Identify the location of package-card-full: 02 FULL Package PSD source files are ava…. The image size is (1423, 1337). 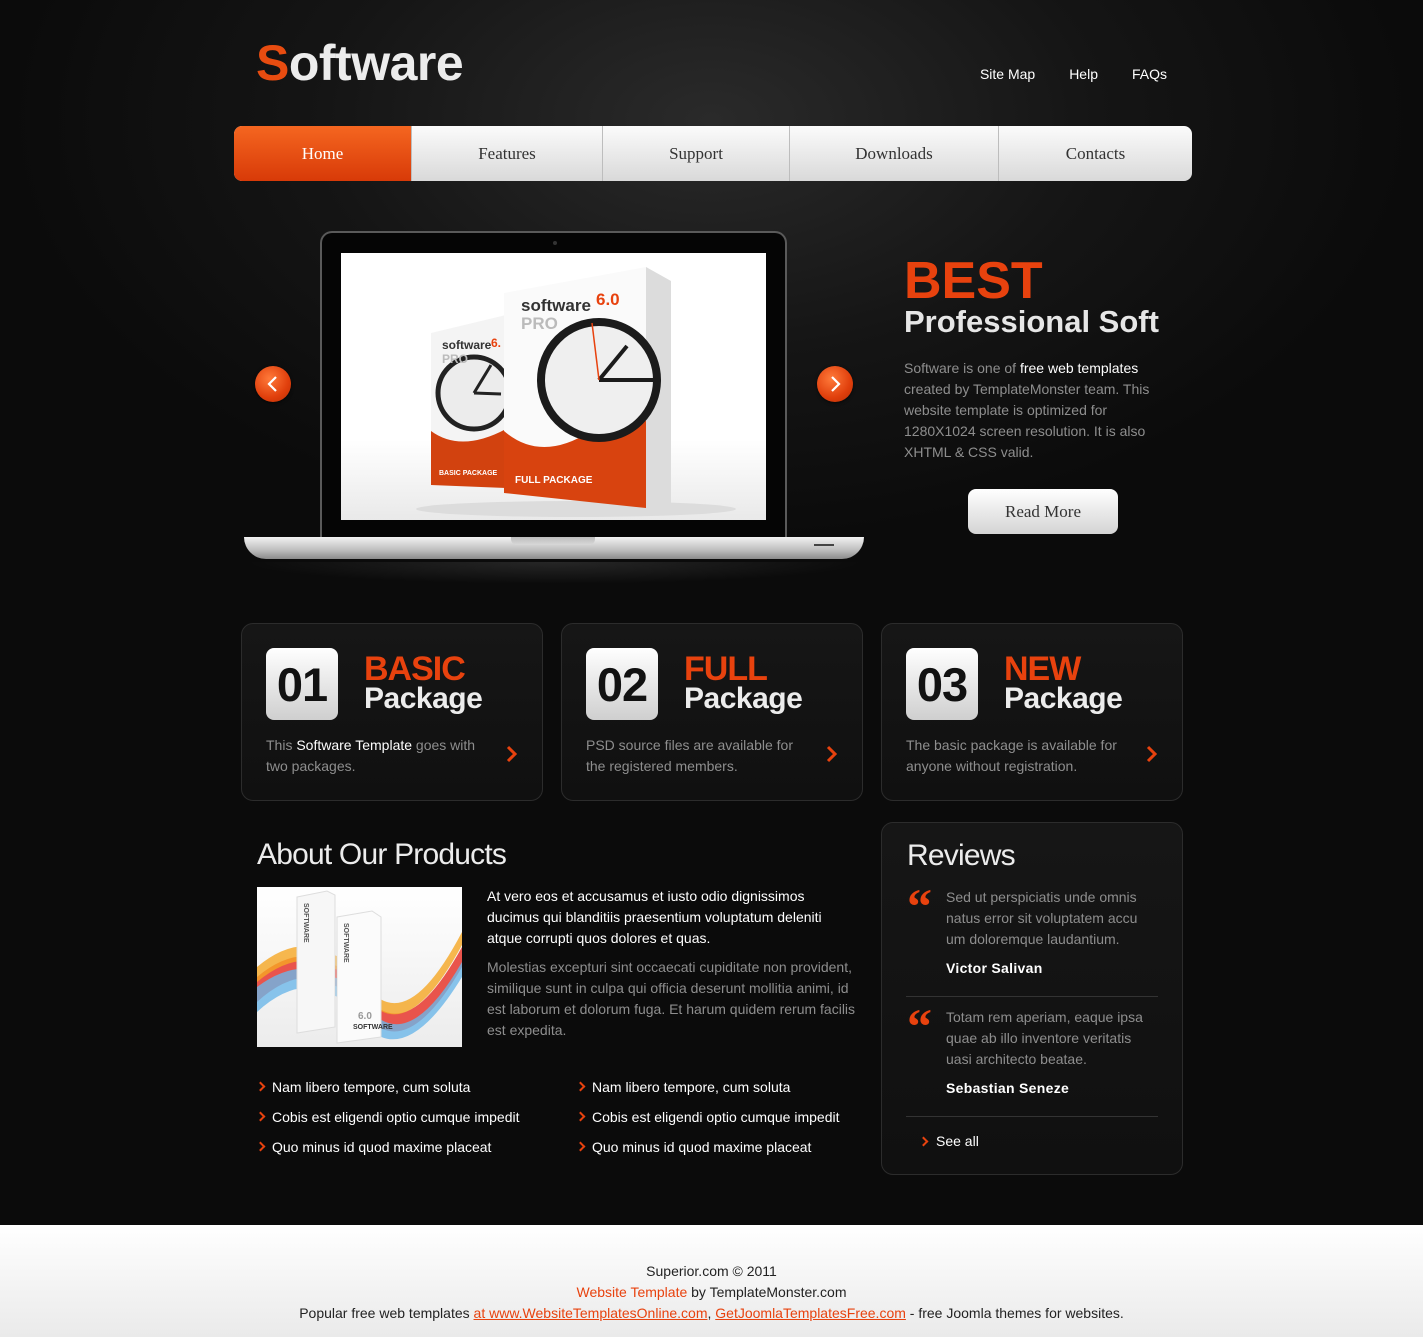
(712, 712).